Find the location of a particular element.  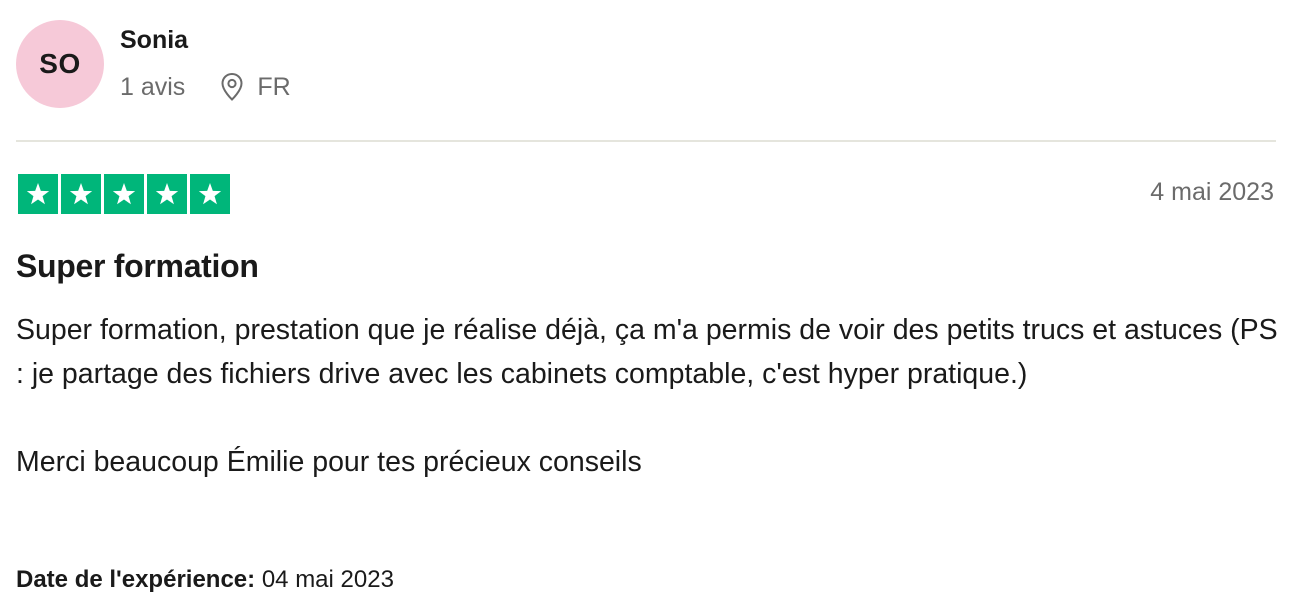

star-rating is located at coordinates (124, 194).